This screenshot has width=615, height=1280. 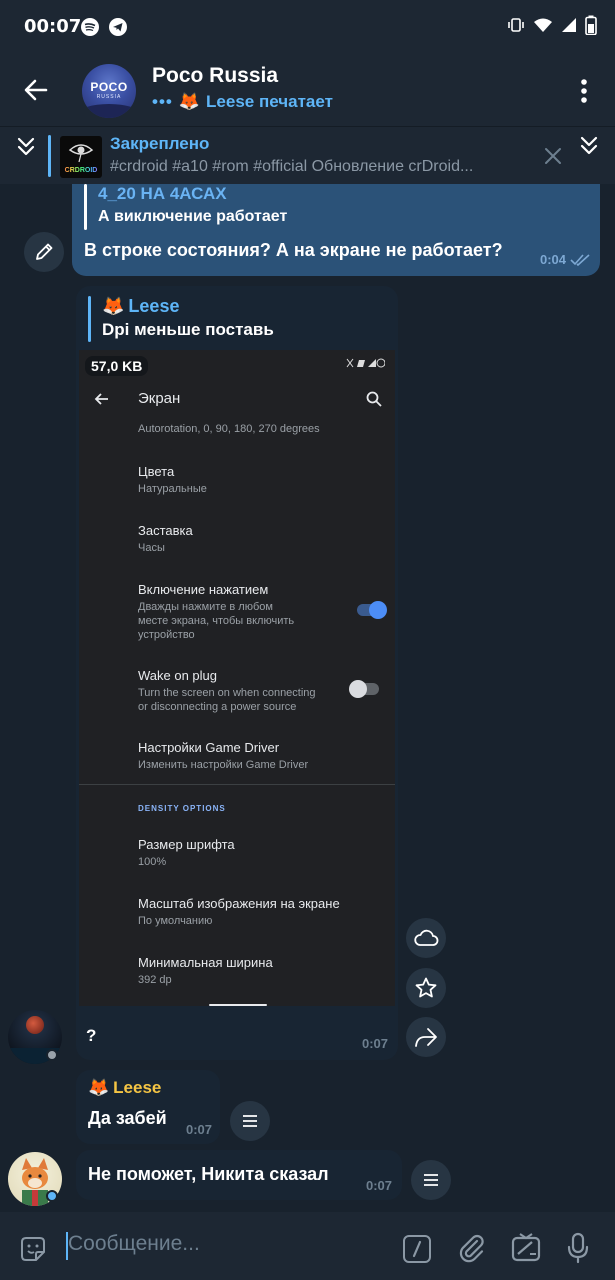 I want to click on pencil-icon, so click(x=44, y=252).